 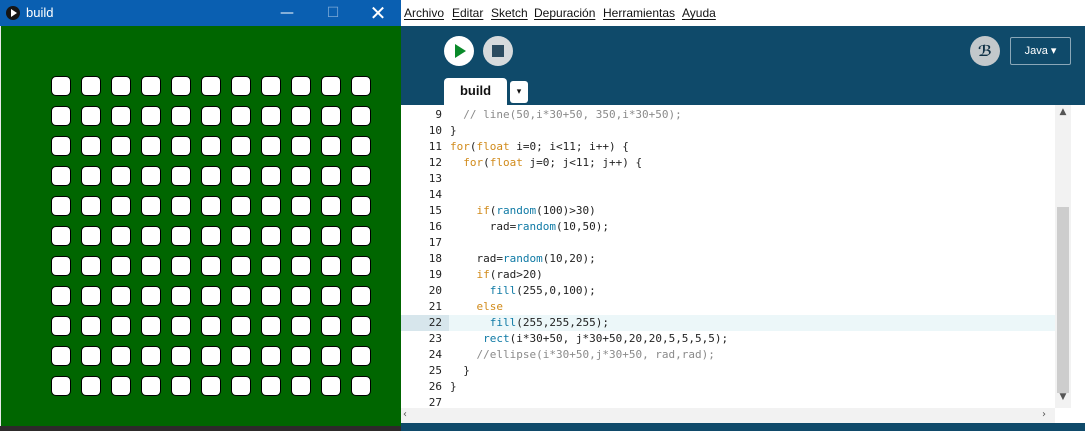 I want to click on code-text: //ellipse(i*30+50,j*30+50, rad,rad);, so click(x=595, y=354).